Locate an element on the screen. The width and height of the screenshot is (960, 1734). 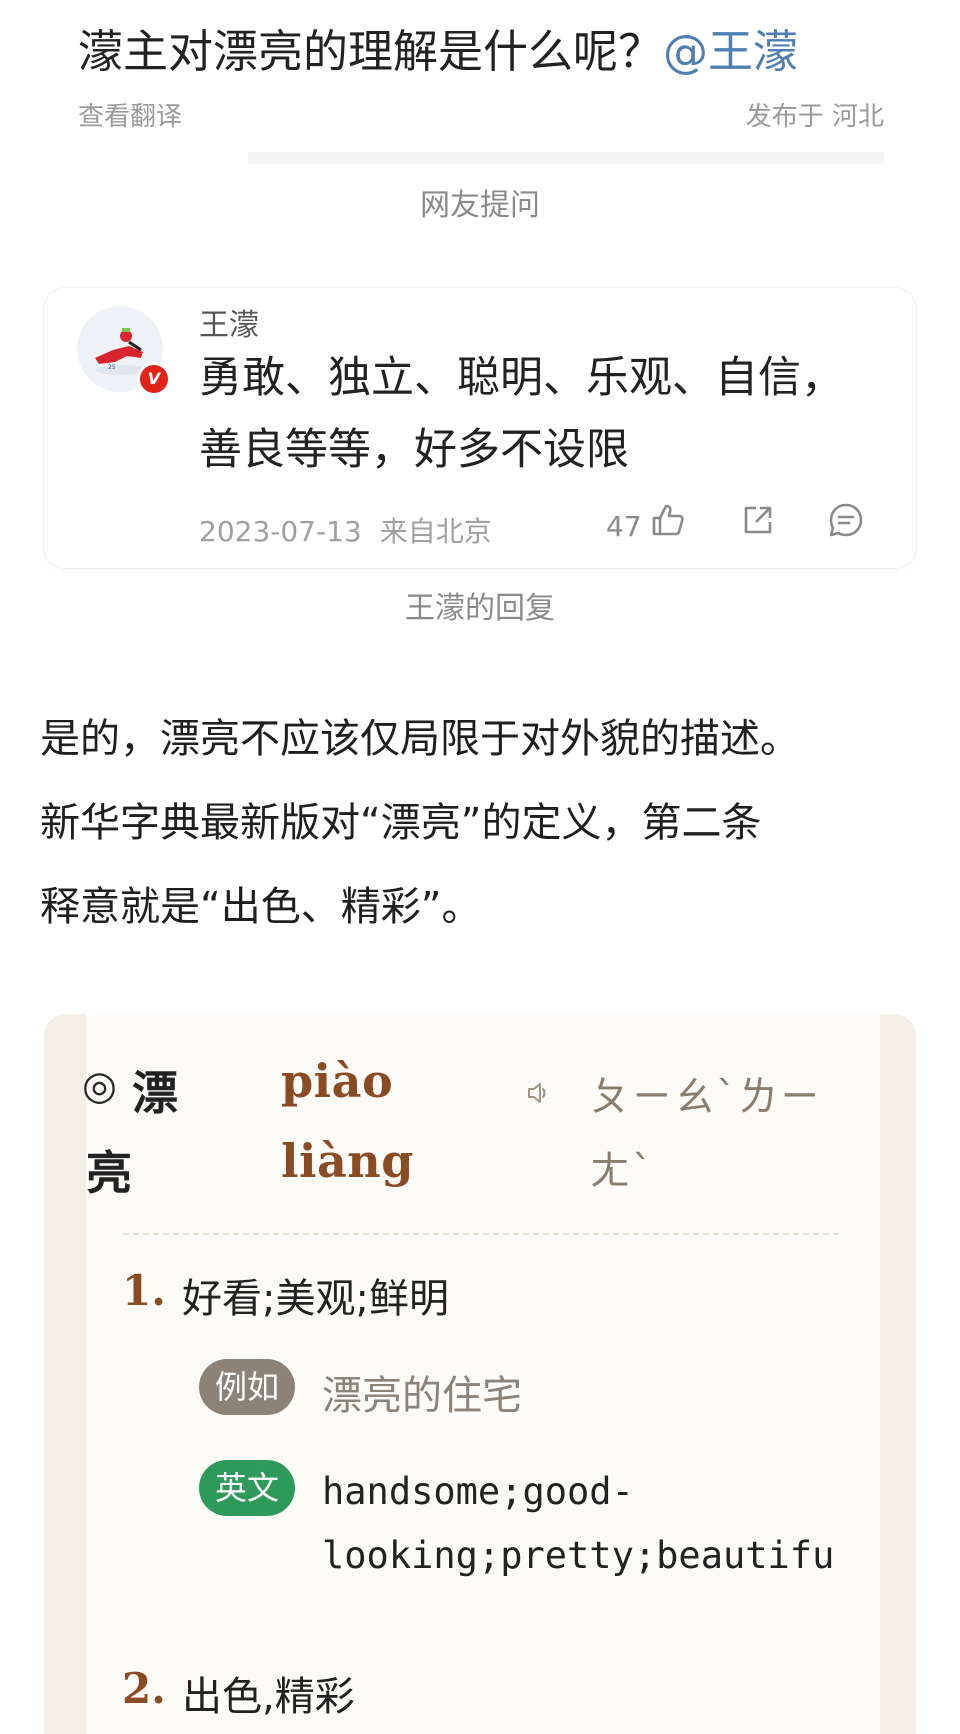
body-line-3: 释意就是“出色、精彩”。 is located at coordinates (261, 907).